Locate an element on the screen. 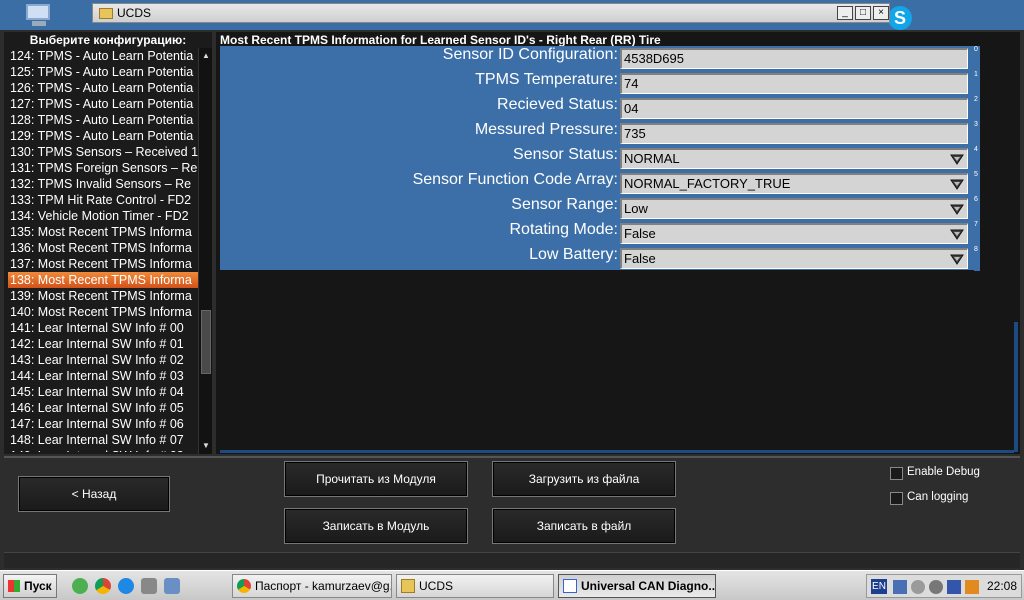 Image resolution: width=1024 pixels, height=600 pixels. config-list-item: 132: TPMS Invalid Sensors – Re is located at coordinates (103, 184).